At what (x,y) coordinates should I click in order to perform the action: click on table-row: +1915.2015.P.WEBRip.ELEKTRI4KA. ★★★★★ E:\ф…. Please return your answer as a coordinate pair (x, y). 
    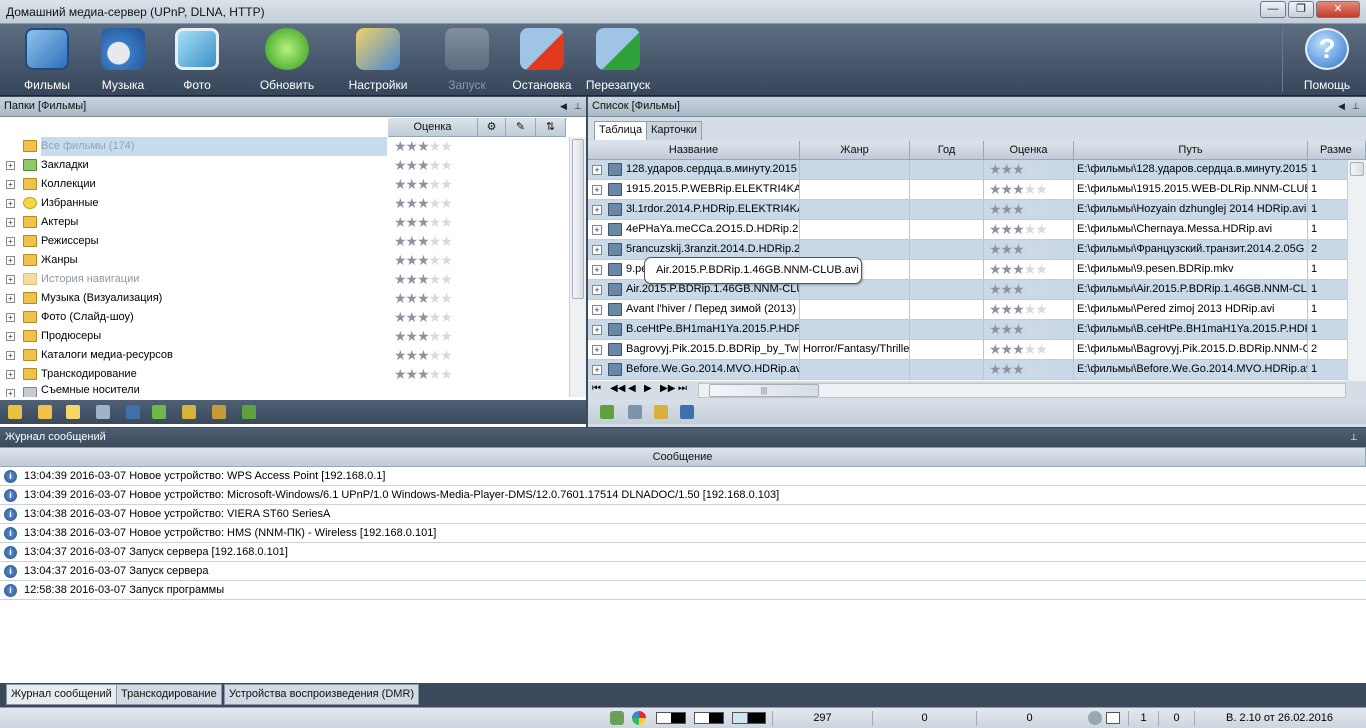
    Looking at the image, I should click on (977, 190).